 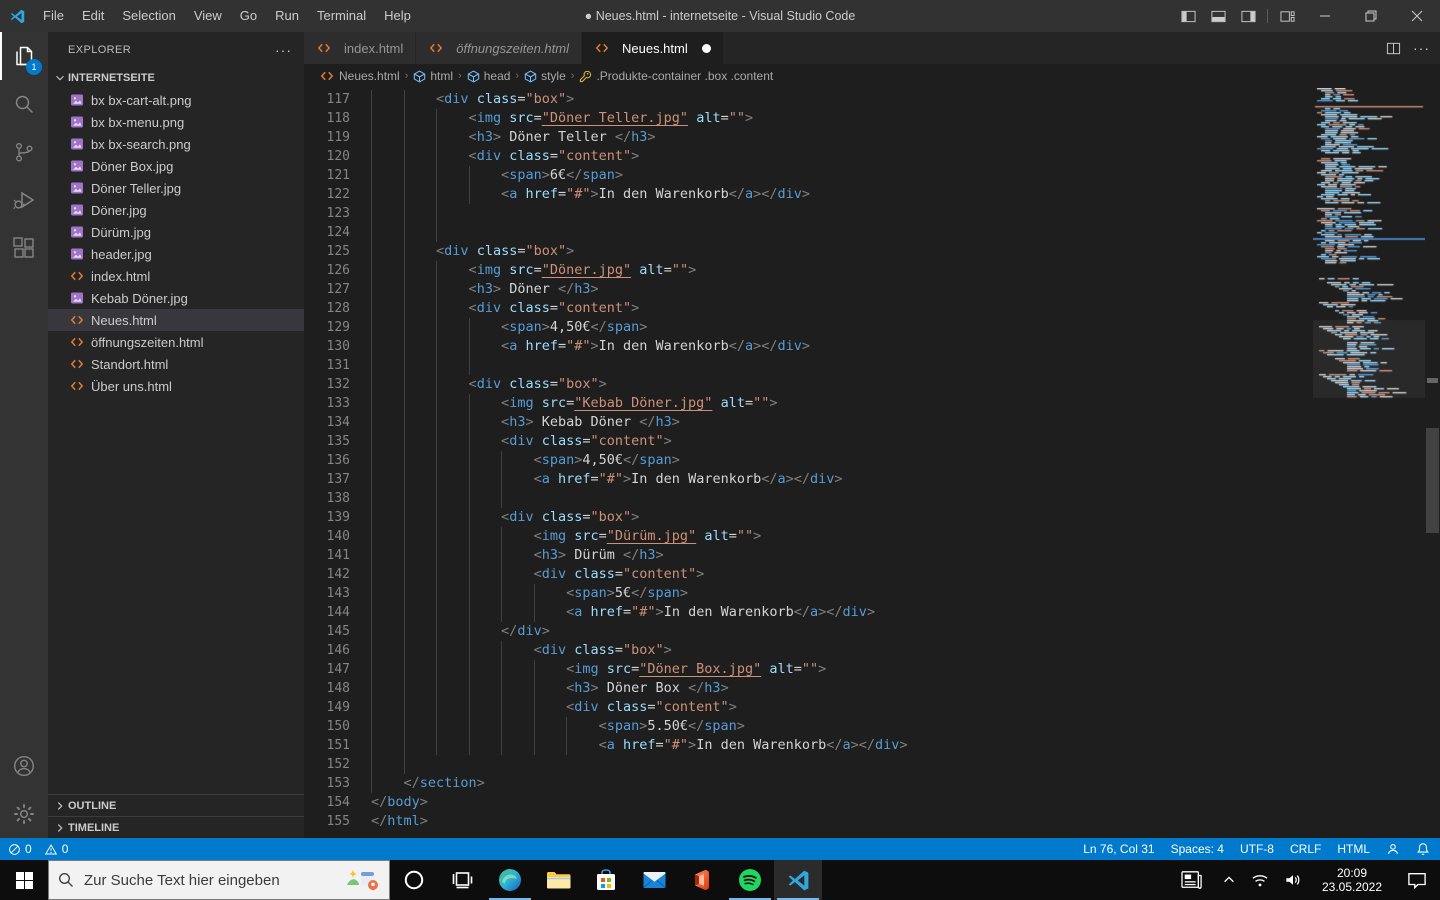 I want to click on line-number: 141, so click(x=327, y=555).